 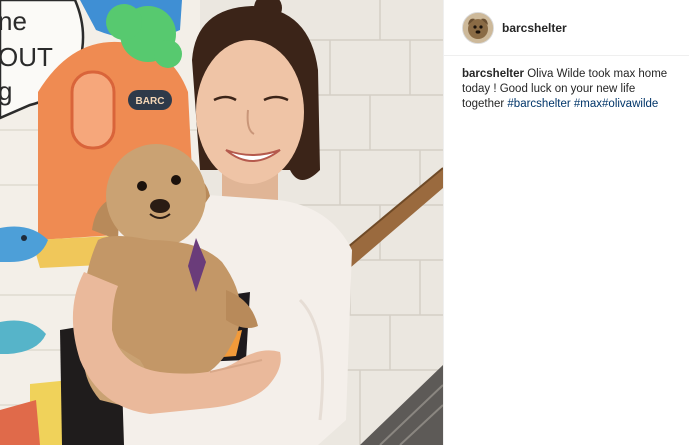 What do you see at coordinates (142, 186) in the screenshot?
I see `dog-eye-left` at bounding box center [142, 186].